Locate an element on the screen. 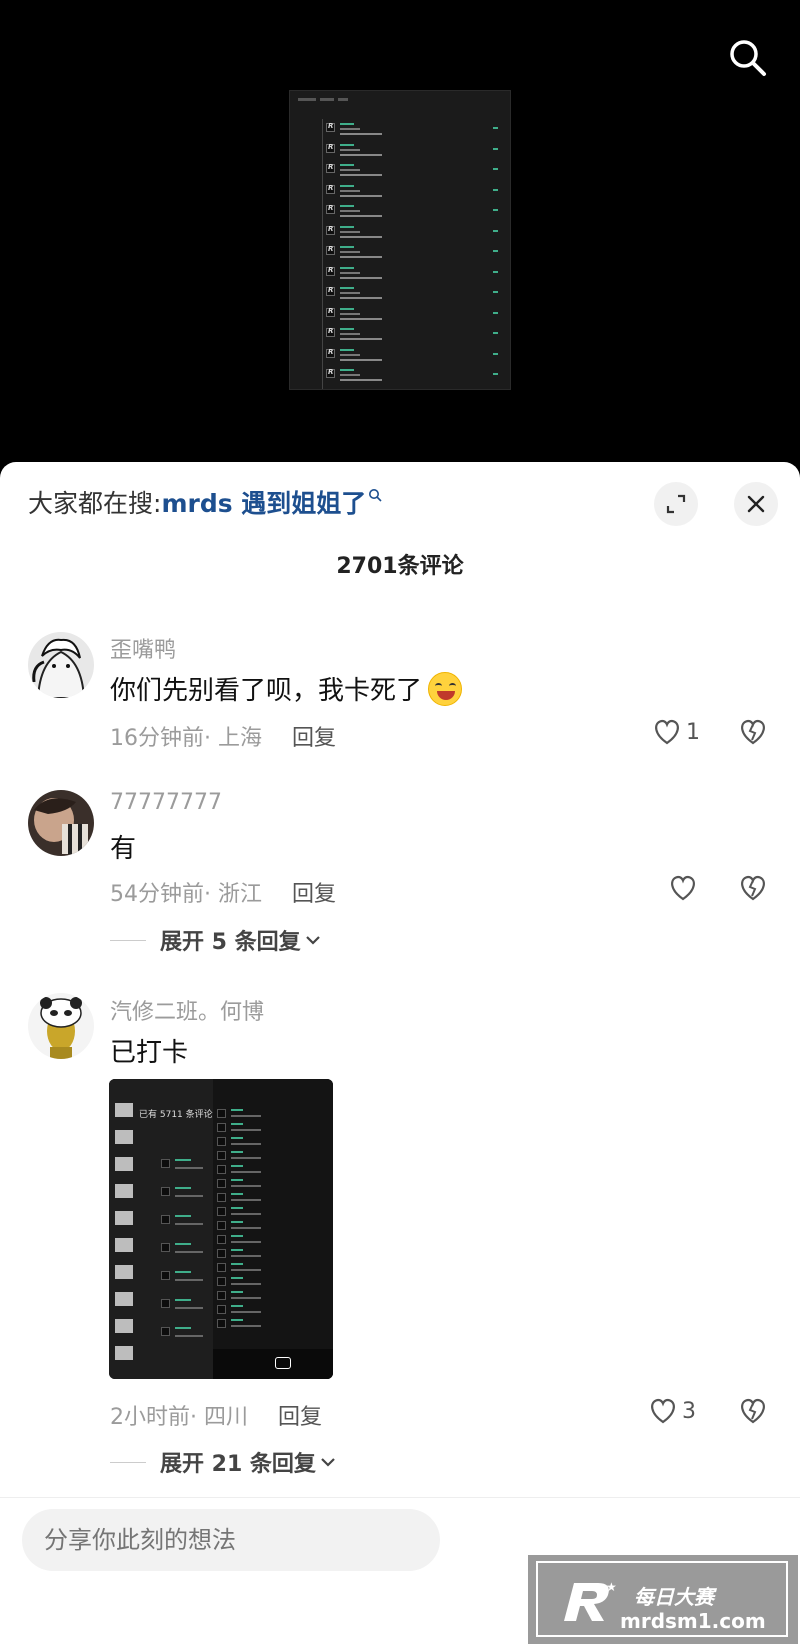 The height and width of the screenshot is (1644, 800). like-button is located at coordinates (685, 888).